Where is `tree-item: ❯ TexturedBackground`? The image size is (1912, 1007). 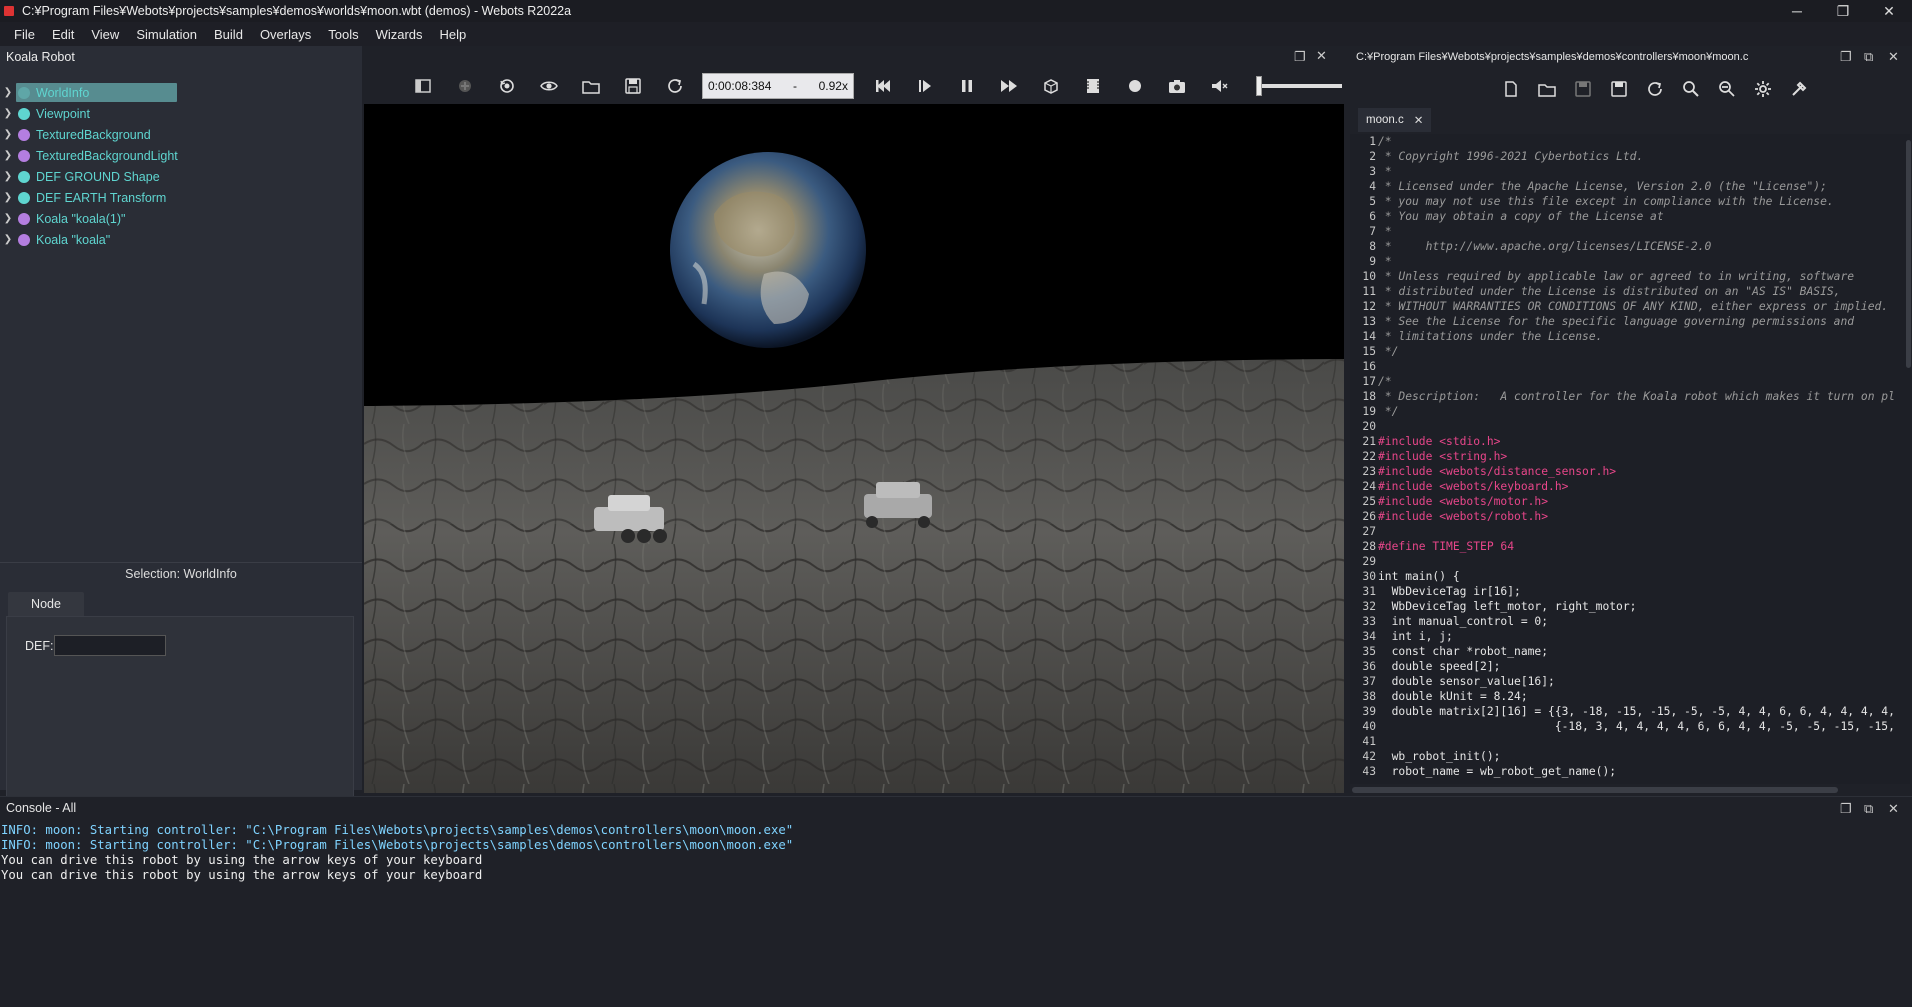
tree-item: ❯ TexturedBackground is located at coordinates (181, 134).